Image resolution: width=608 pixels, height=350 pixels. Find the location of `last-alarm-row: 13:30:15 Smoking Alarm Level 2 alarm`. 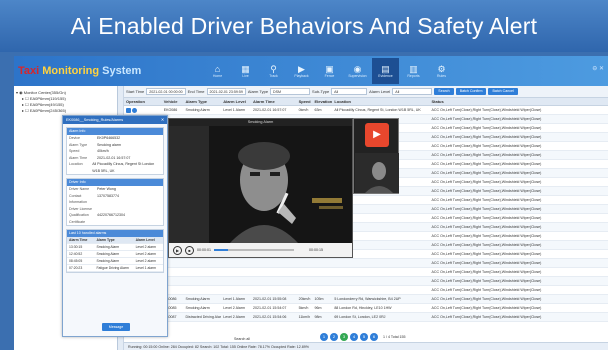

last-alarm-row: 13:30:15 Smoking Alarm Level 2 alarm is located at coordinates (115, 247).